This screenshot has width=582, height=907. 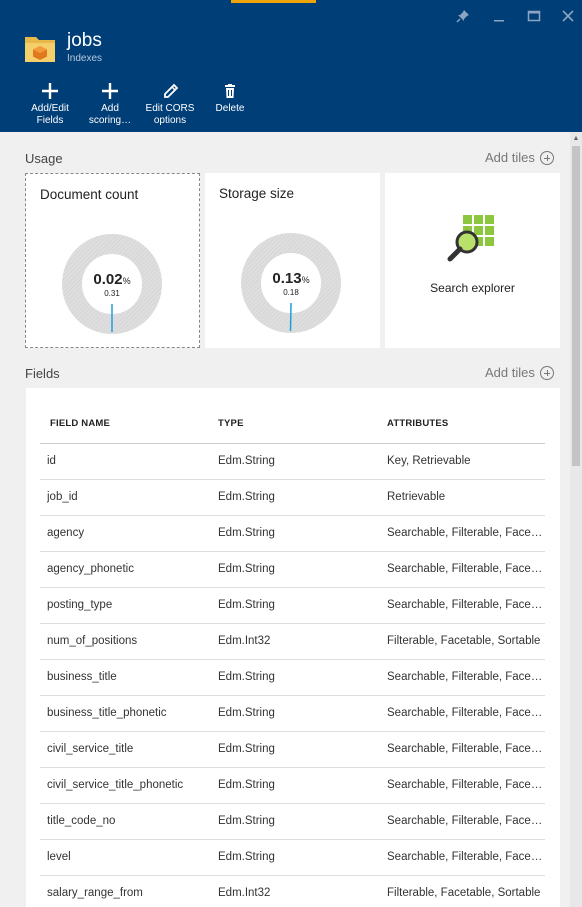 What do you see at coordinates (85, 58) in the screenshot?
I see `blade-subtitle: Indexes` at bounding box center [85, 58].